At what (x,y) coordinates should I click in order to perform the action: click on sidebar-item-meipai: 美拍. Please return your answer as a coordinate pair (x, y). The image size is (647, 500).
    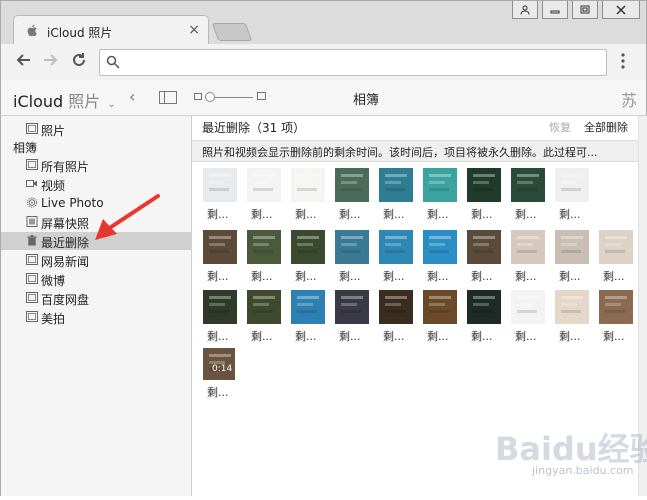
    Looking at the image, I should click on (96, 317).